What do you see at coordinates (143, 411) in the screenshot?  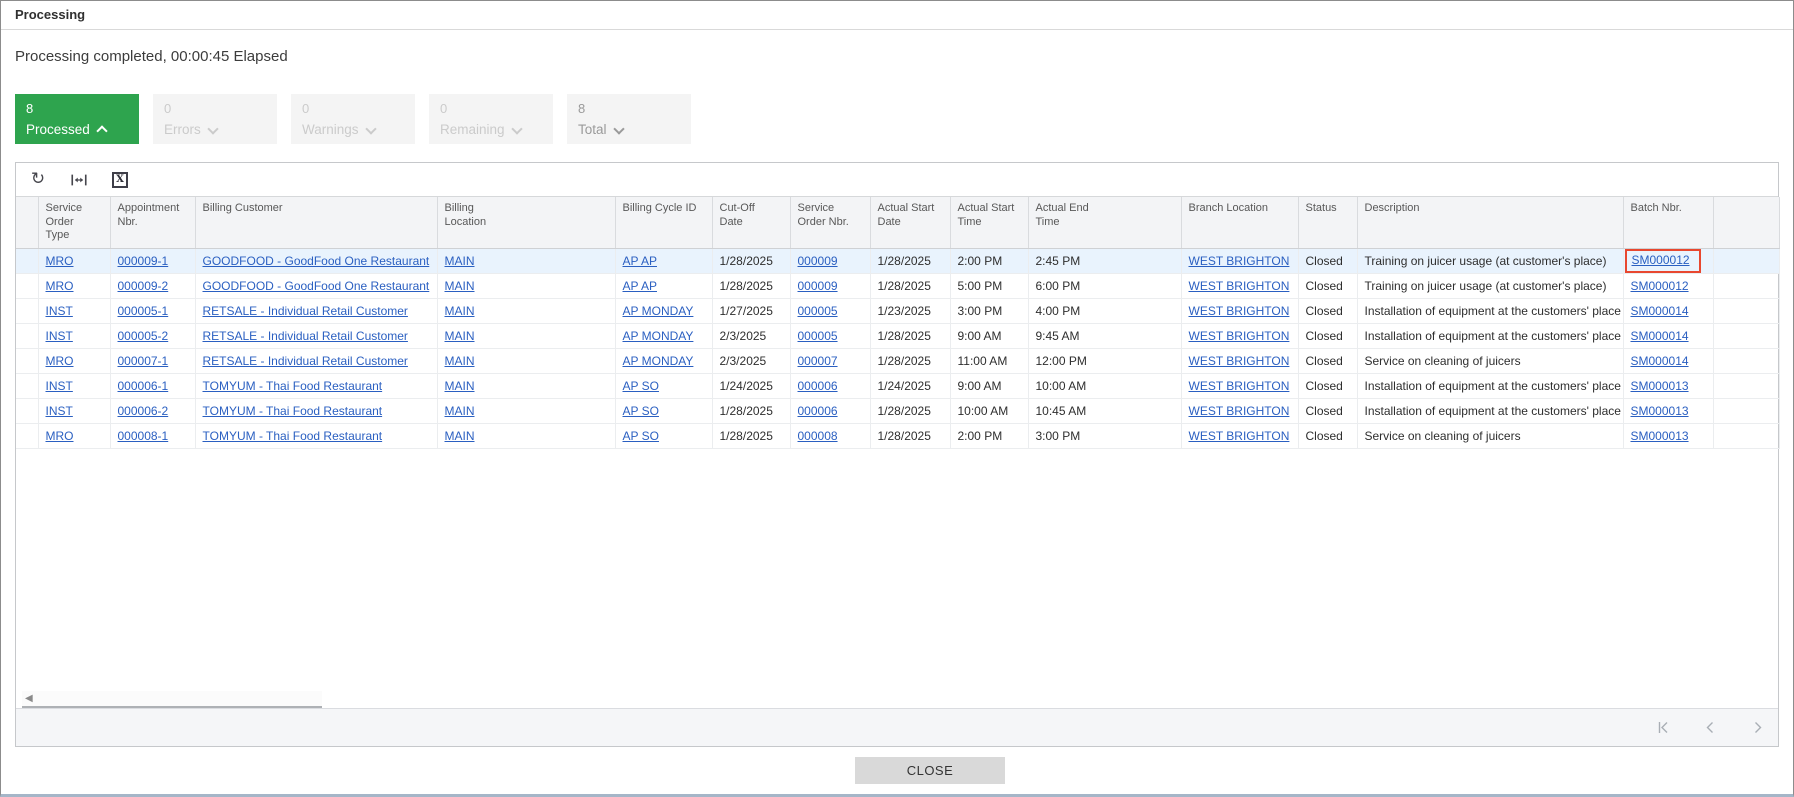 I see `cell-link-appt: 000006-2` at bounding box center [143, 411].